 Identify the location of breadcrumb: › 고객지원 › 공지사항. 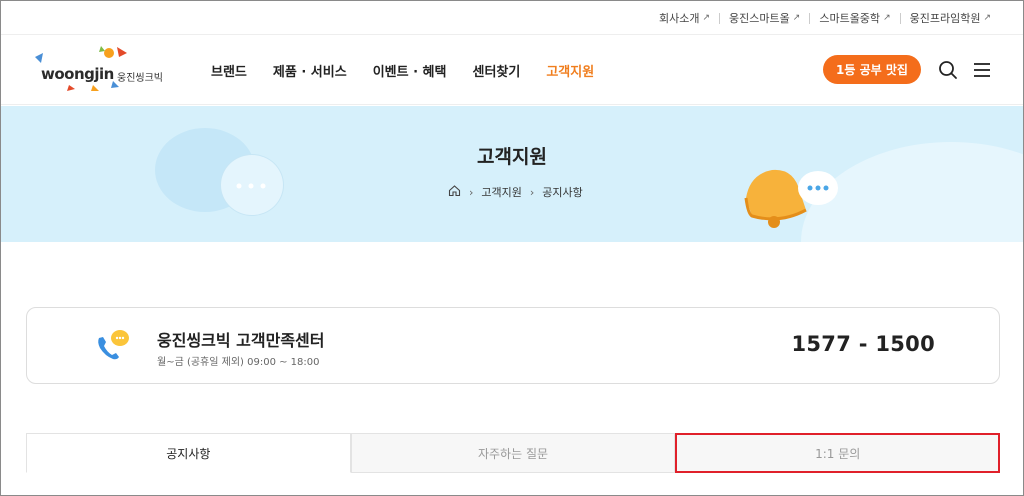
(515, 192).